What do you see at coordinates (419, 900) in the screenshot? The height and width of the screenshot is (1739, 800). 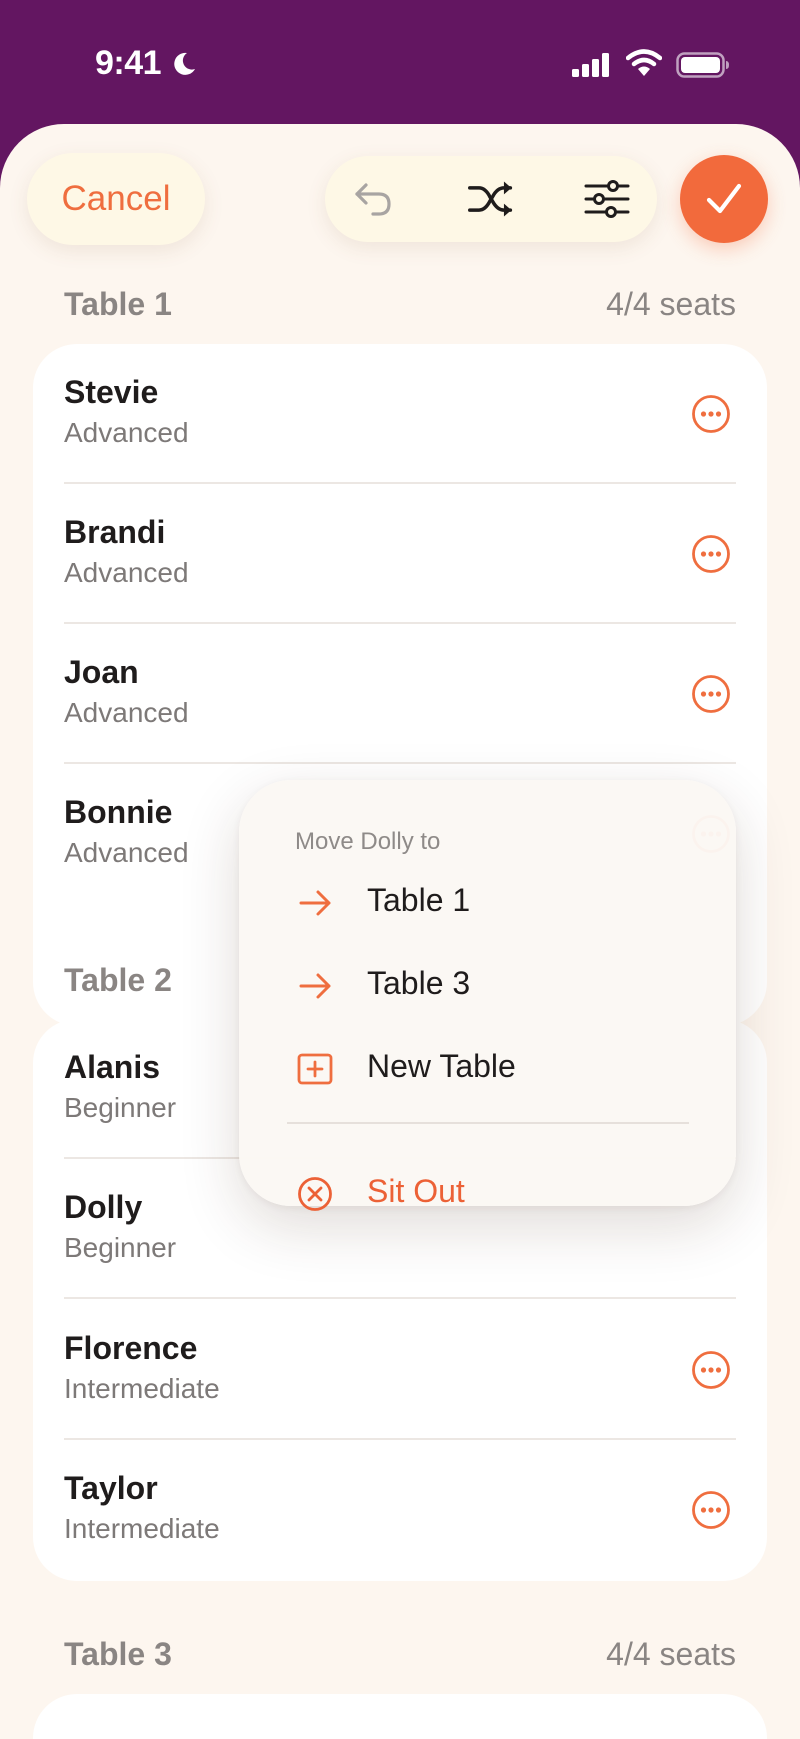 I see `menu-item-label: Table 1` at bounding box center [419, 900].